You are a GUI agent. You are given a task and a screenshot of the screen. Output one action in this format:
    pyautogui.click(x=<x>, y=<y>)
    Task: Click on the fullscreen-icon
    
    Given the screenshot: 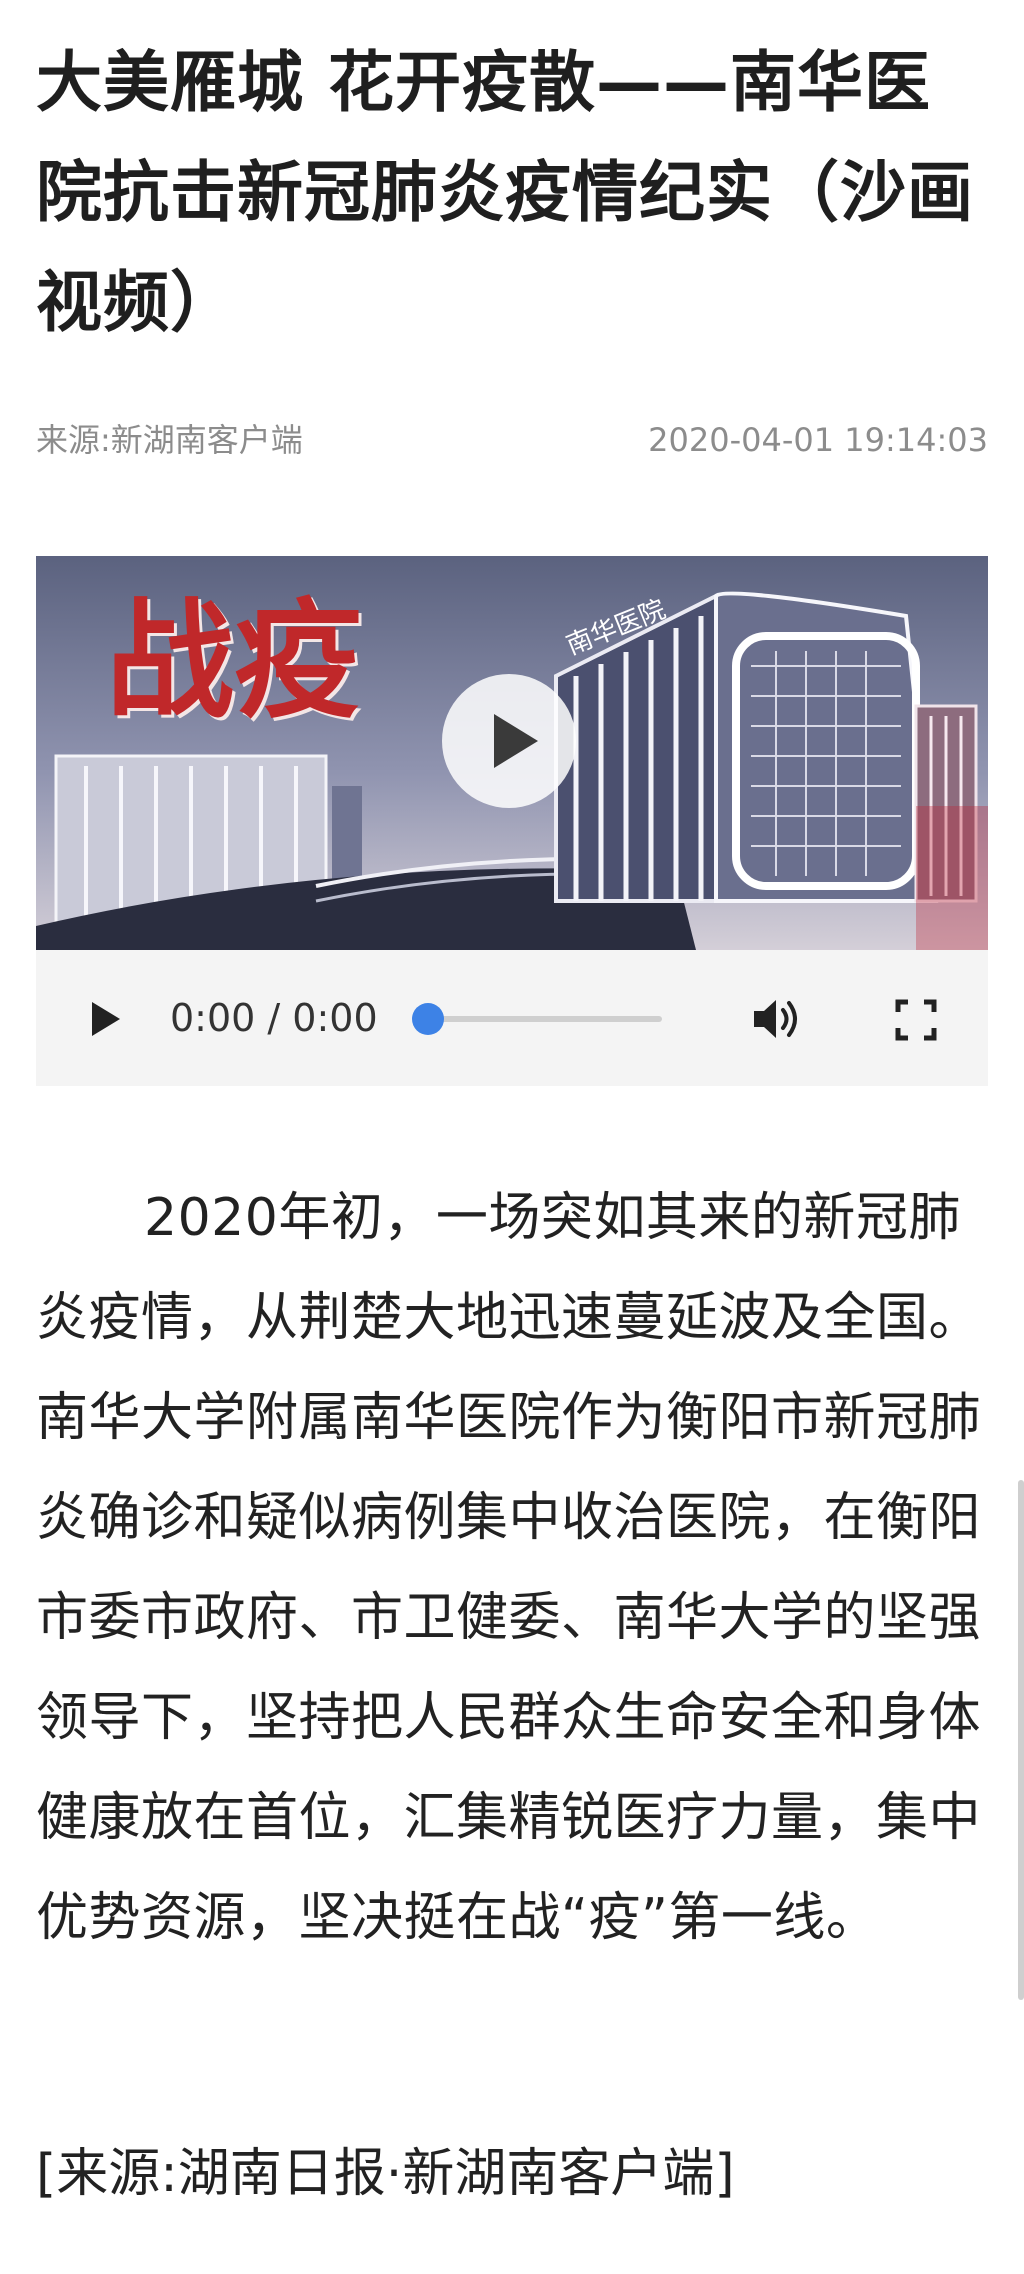 What is the action you would take?
    pyautogui.click(x=916, y=1020)
    